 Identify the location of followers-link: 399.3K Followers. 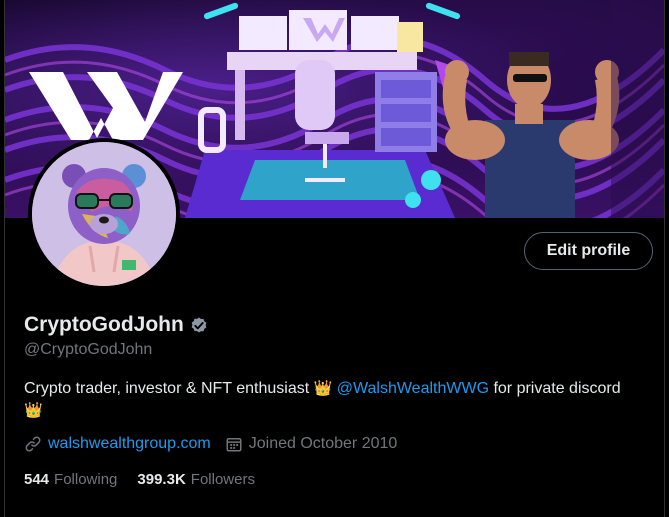
(196, 479).